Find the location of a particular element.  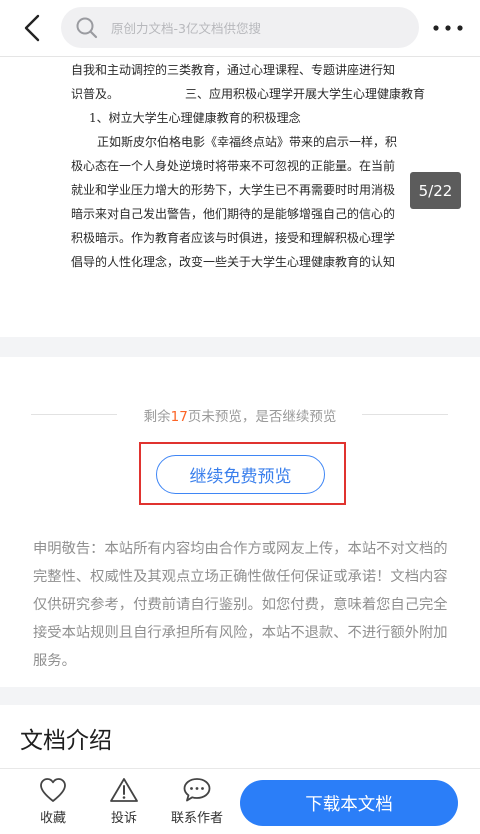

doc-line: 就业和学业压力增大的形势下，大学生已不再需要时时用消极 is located at coordinates (233, 190).